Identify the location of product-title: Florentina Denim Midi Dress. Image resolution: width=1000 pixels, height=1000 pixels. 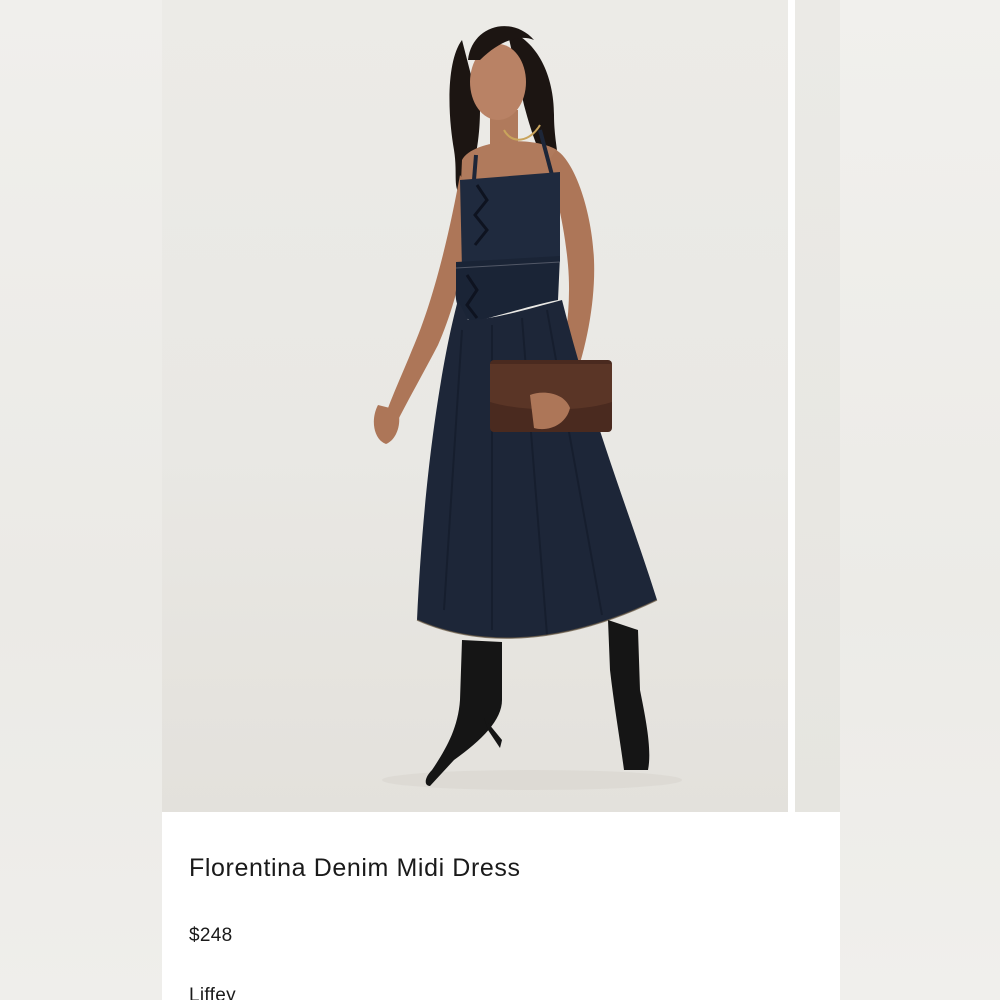
(355, 868).